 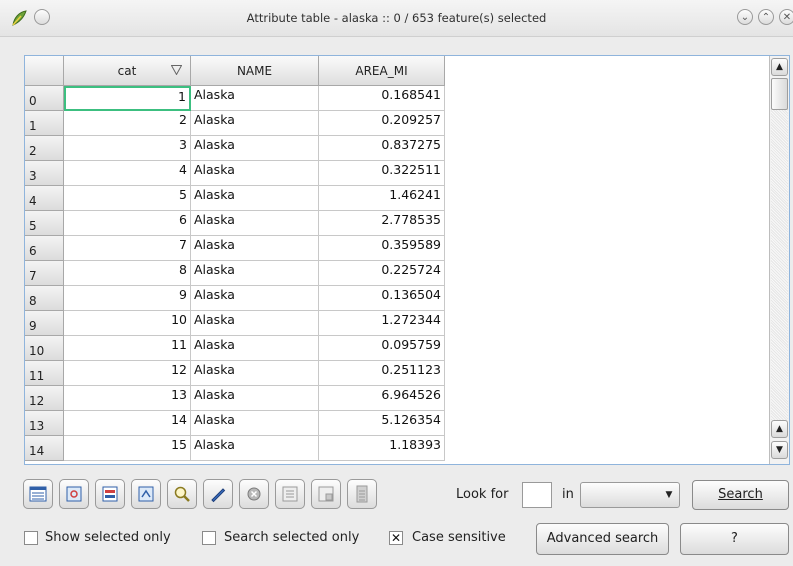 What do you see at coordinates (766, 17) in the screenshot?
I see `maximize-icon: ⌃` at bounding box center [766, 17].